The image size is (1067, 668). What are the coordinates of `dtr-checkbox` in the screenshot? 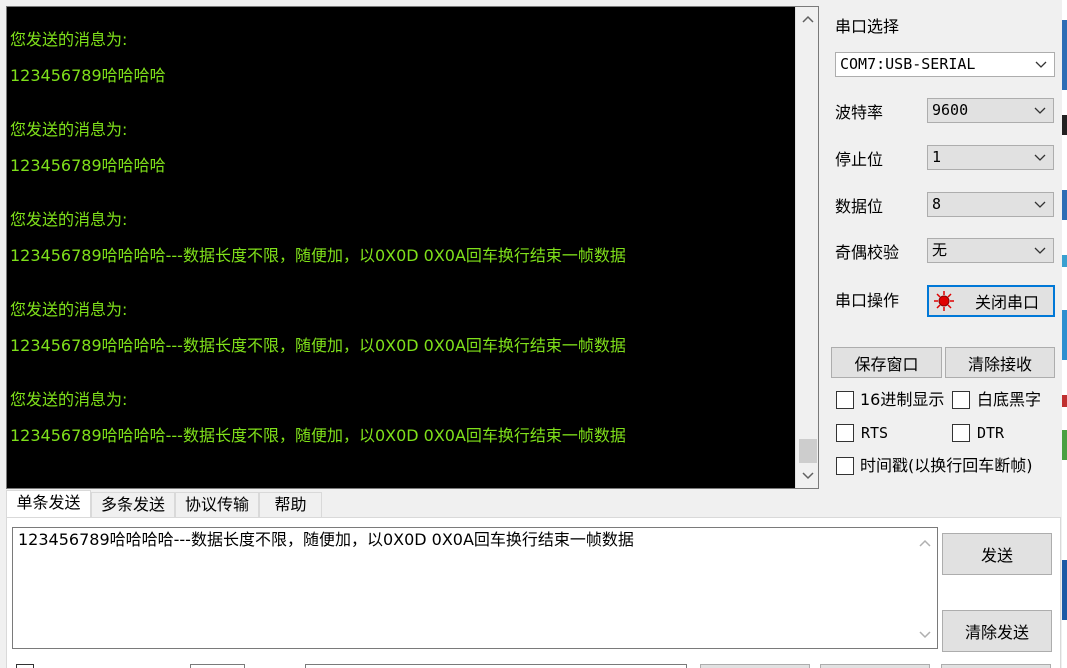 It's located at (961, 433).